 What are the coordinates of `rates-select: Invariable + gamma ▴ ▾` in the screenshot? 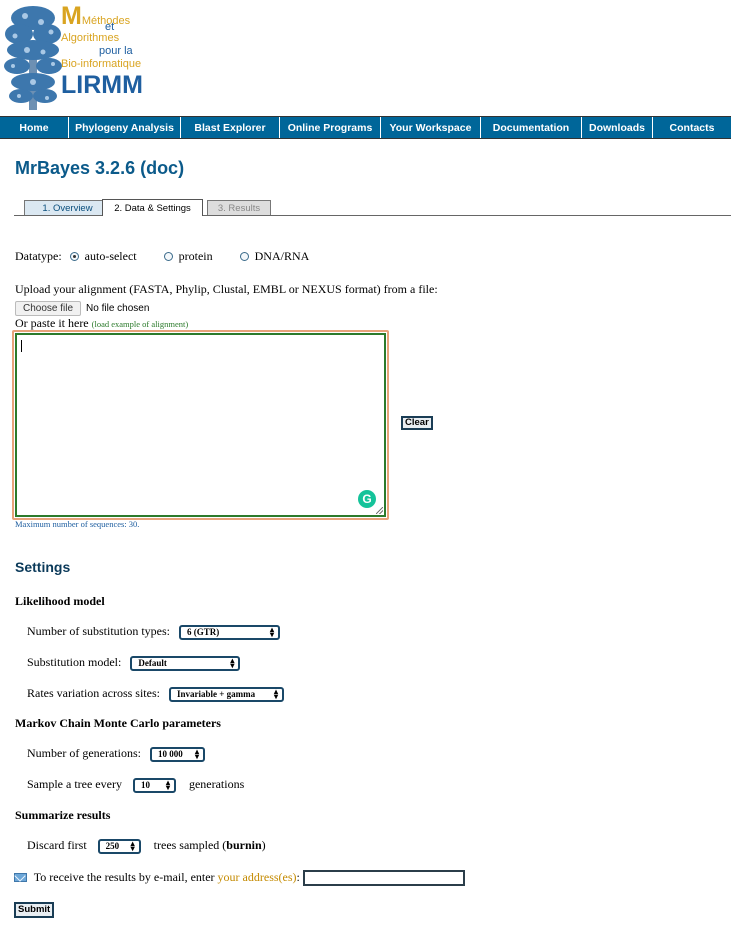 It's located at (226, 694).